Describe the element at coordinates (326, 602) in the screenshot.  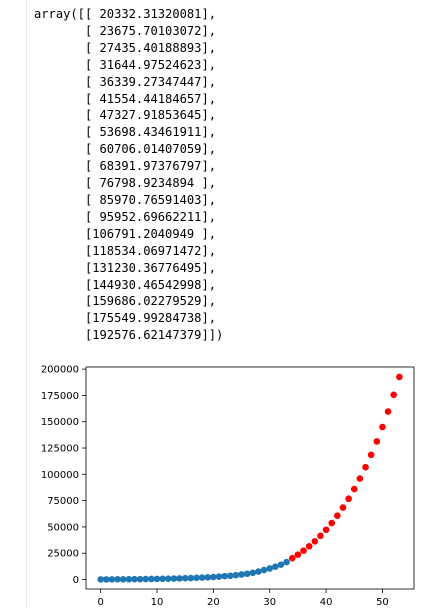
I see `x-tick-label: 40` at that location.